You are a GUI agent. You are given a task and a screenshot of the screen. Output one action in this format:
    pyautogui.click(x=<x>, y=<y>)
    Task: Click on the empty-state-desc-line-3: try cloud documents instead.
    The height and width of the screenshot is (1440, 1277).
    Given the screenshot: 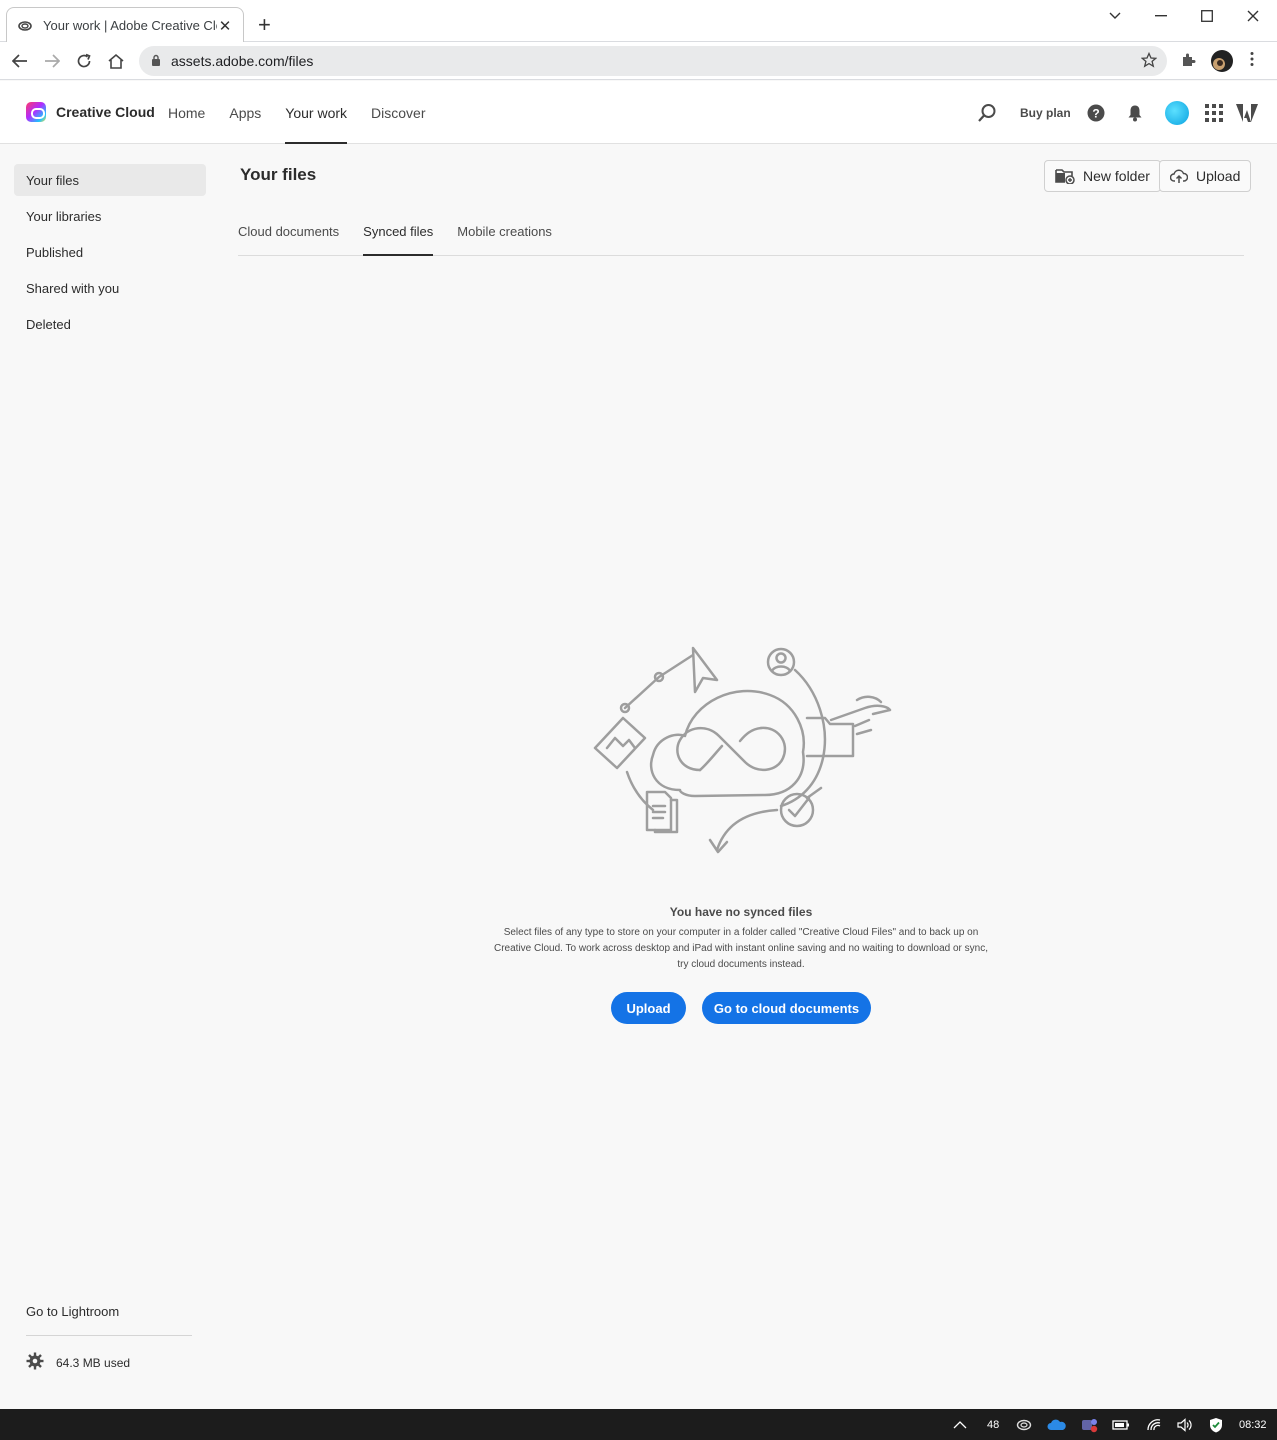 What is the action you would take?
    pyautogui.click(x=741, y=964)
    